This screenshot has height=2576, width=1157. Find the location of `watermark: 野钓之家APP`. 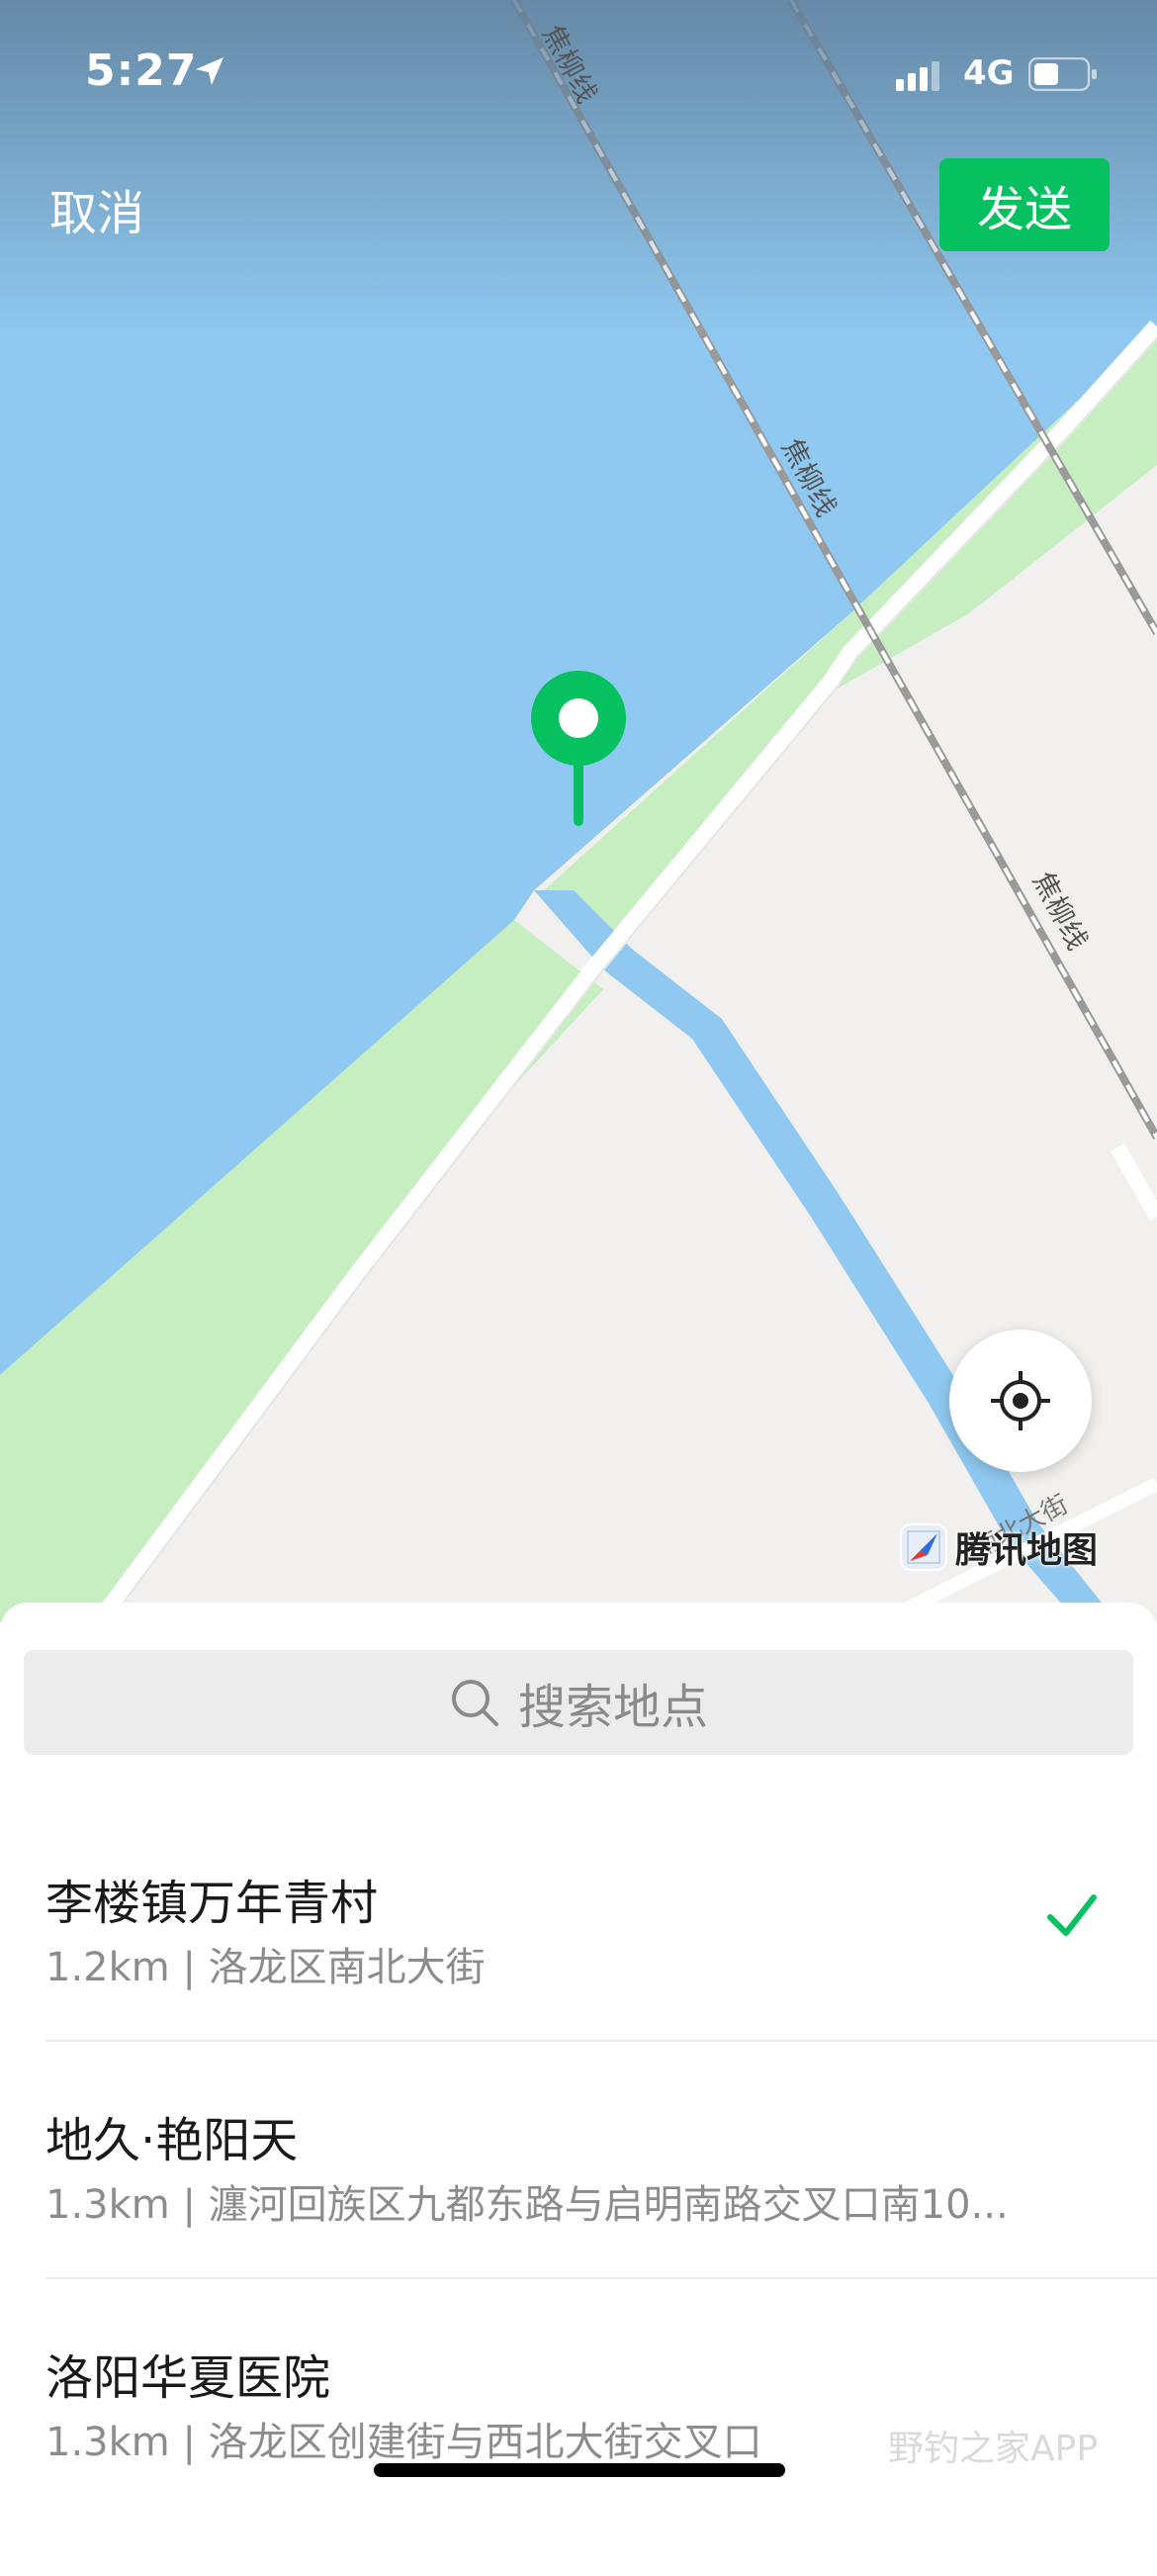

watermark: 野钓之家APP is located at coordinates (994, 2449).